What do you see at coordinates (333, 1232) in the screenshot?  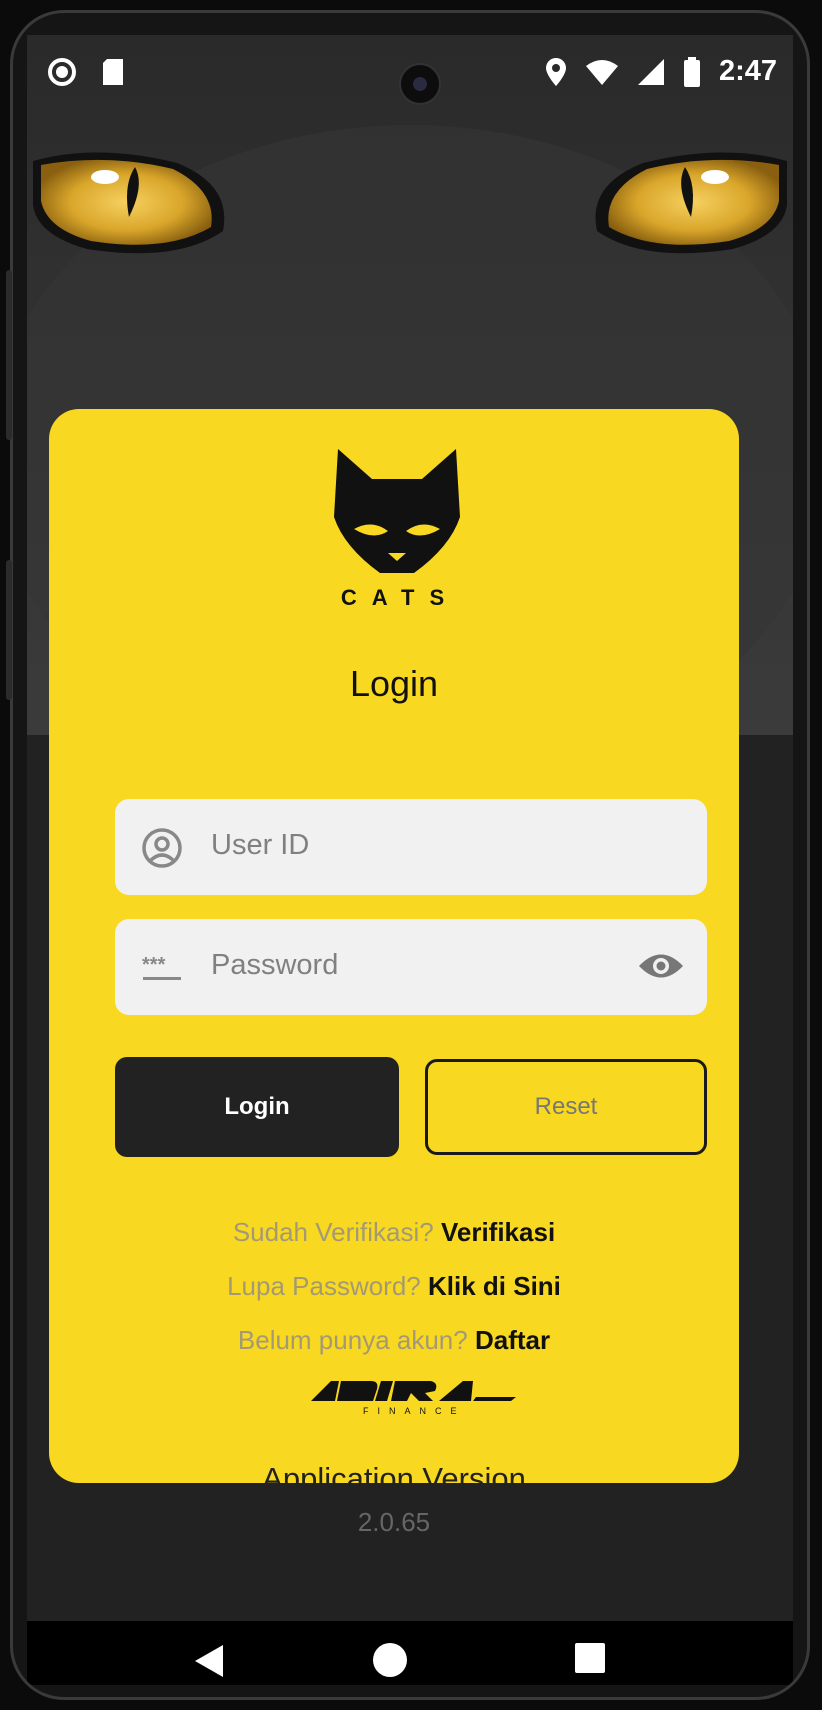 I see `verification-prompt: Sudah Verifikasi?` at bounding box center [333, 1232].